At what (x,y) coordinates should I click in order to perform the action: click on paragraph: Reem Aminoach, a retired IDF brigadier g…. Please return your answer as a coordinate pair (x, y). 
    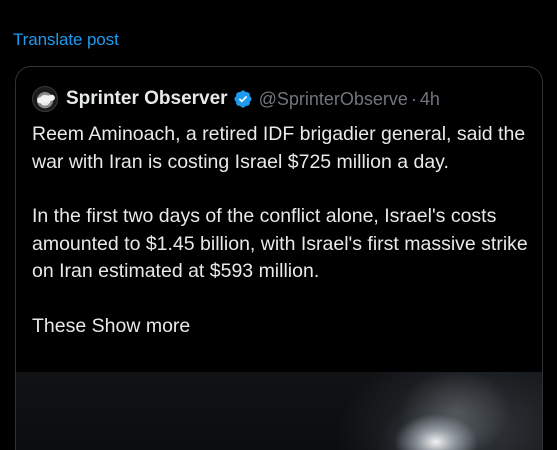
    Looking at the image, I should click on (279, 148).